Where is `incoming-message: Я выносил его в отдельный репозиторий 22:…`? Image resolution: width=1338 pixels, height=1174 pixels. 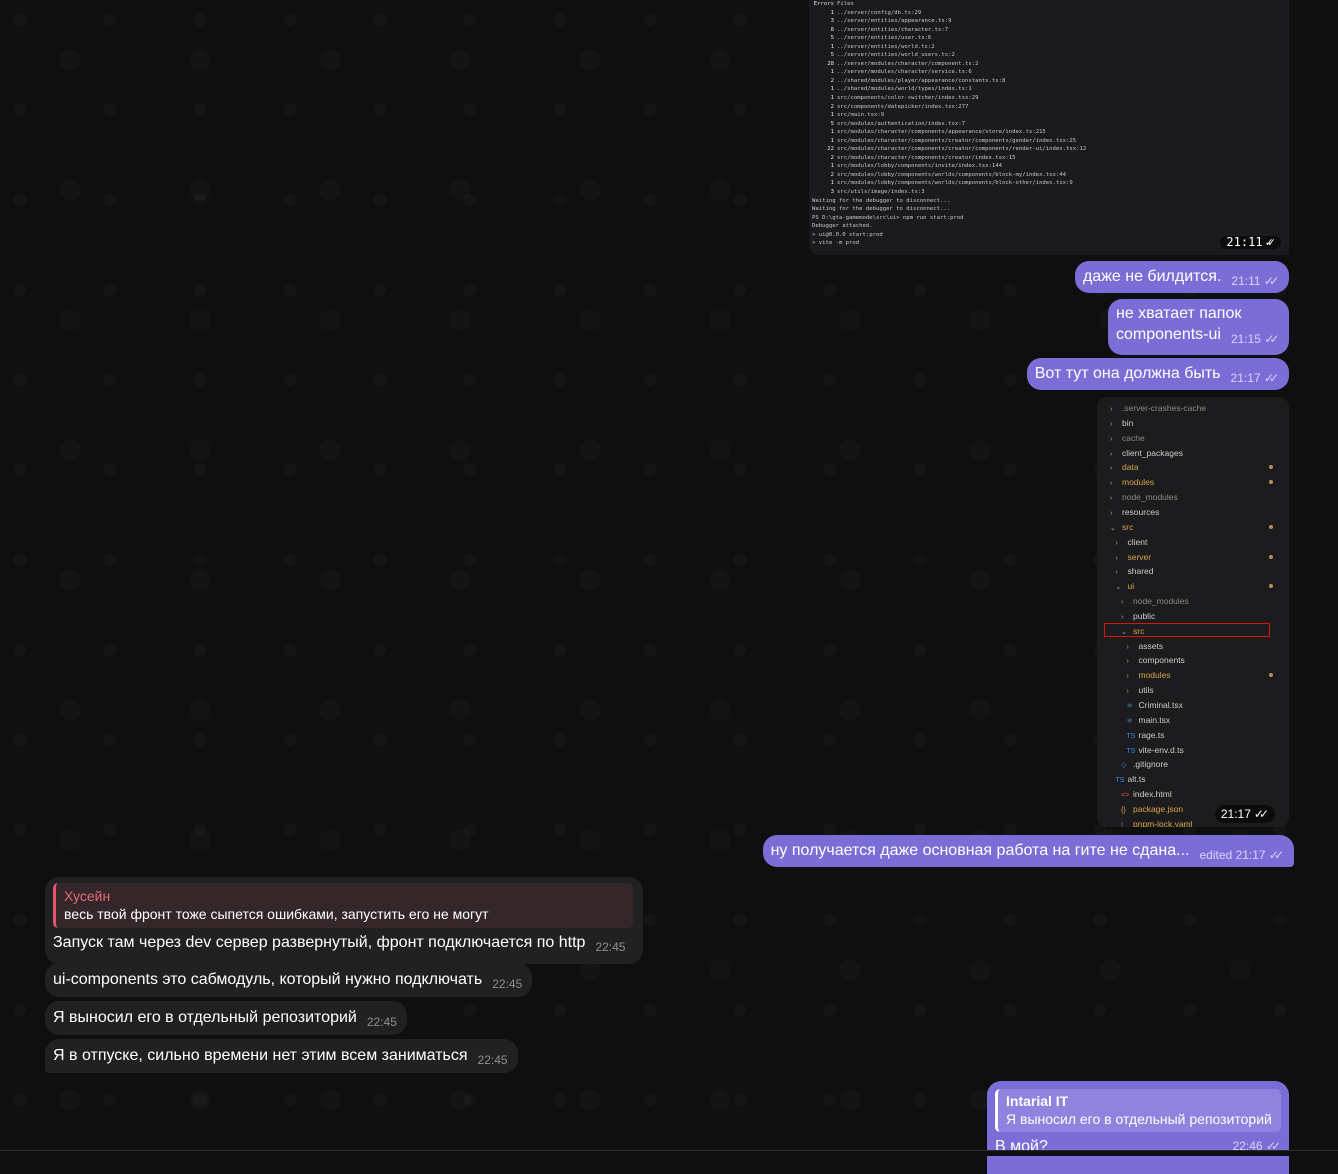 incoming-message: Я выносил его в отдельный репозиторий 22:… is located at coordinates (226, 1018).